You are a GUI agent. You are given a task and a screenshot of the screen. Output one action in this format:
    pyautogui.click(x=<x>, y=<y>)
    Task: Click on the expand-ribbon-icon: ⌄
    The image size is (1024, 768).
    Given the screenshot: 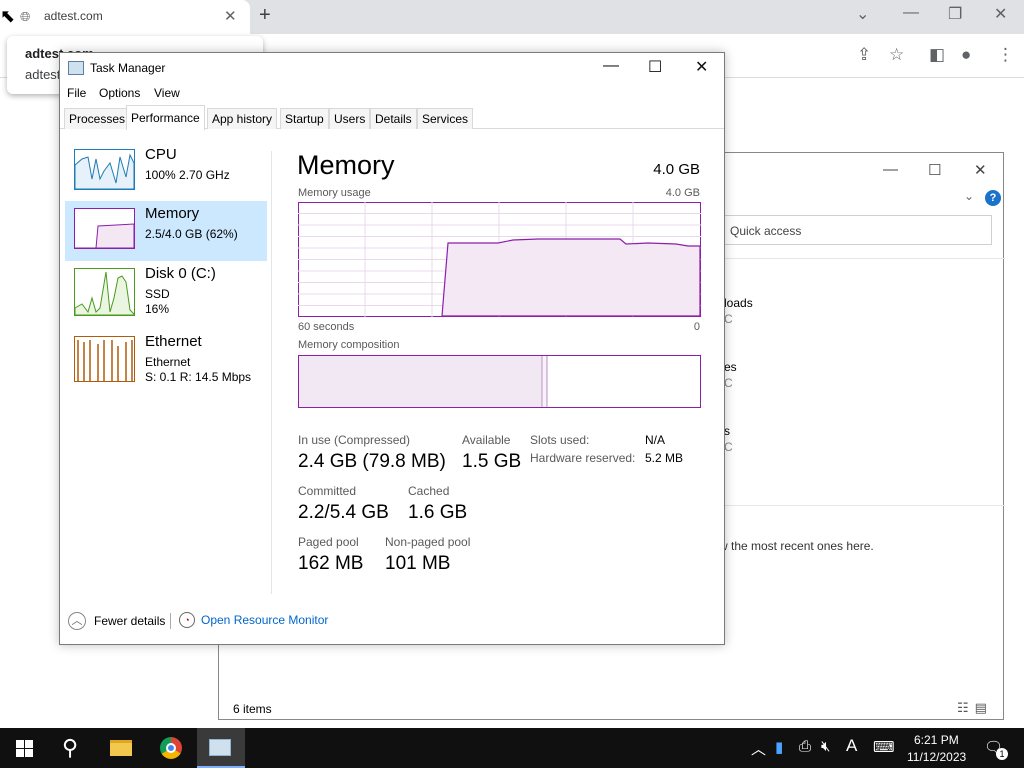 What is the action you would take?
    pyautogui.click(x=969, y=196)
    